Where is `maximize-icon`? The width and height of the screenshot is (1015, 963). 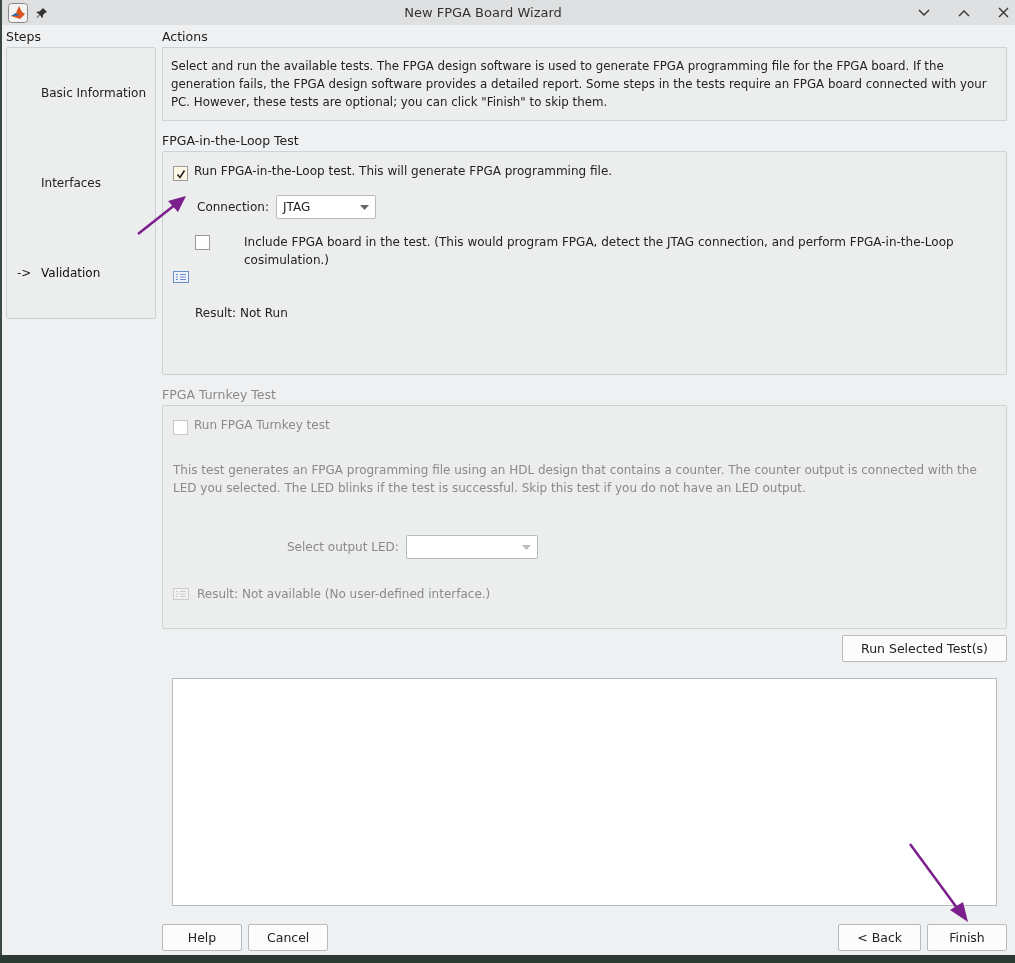
maximize-icon is located at coordinates (964, 12).